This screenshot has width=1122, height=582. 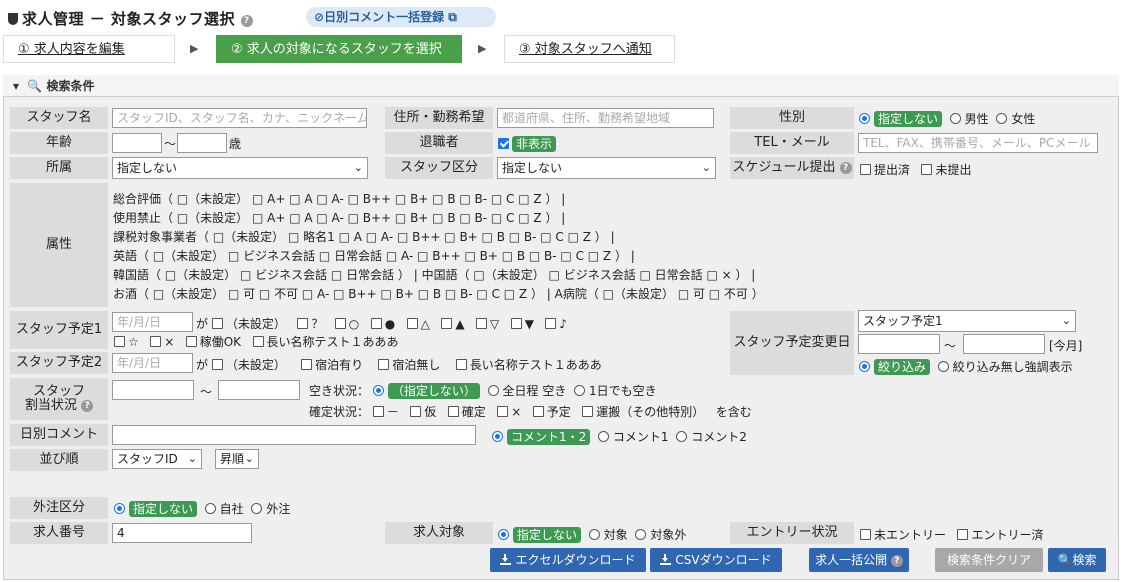 What do you see at coordinates (59, 363) in the screenshot?
I see `label-plan2: スタッフ予定2` at bounding box center [59, 363].